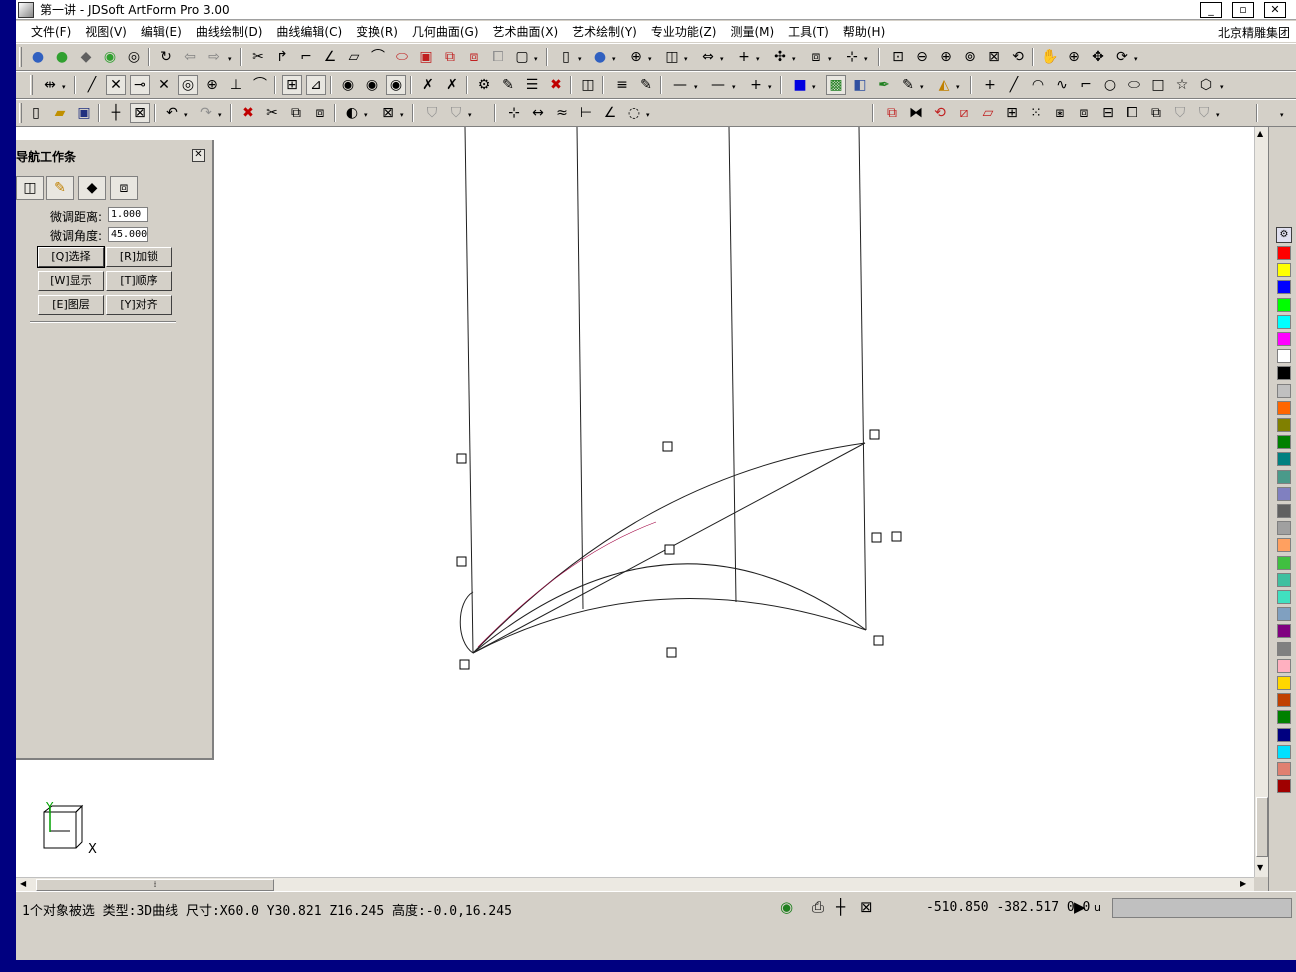  I want to click on menu-geometry-surface: 几何曲面(G), so click(445, 31).